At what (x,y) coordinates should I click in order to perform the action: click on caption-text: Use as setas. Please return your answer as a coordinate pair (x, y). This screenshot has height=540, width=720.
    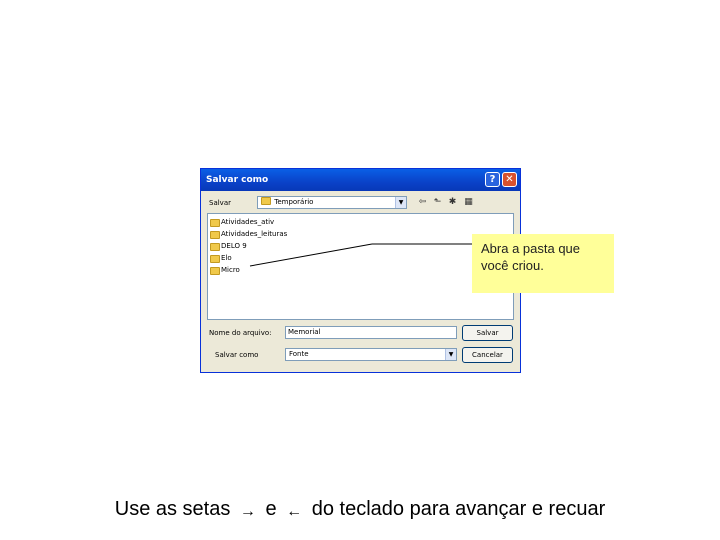
    Looking at the image, I should click on (172, 509).